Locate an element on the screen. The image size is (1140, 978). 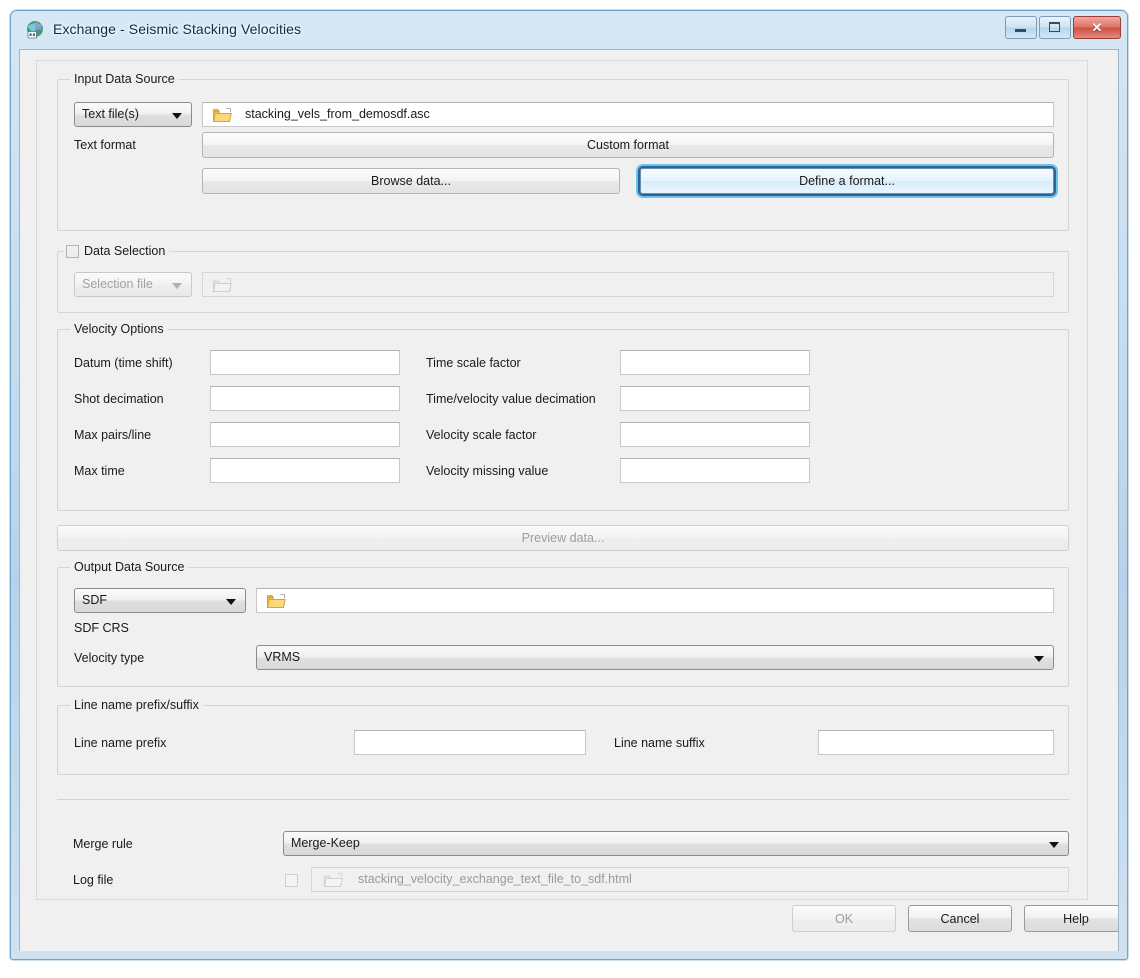
velocity-type-value: VRMS is located at coordinates (282, 657).